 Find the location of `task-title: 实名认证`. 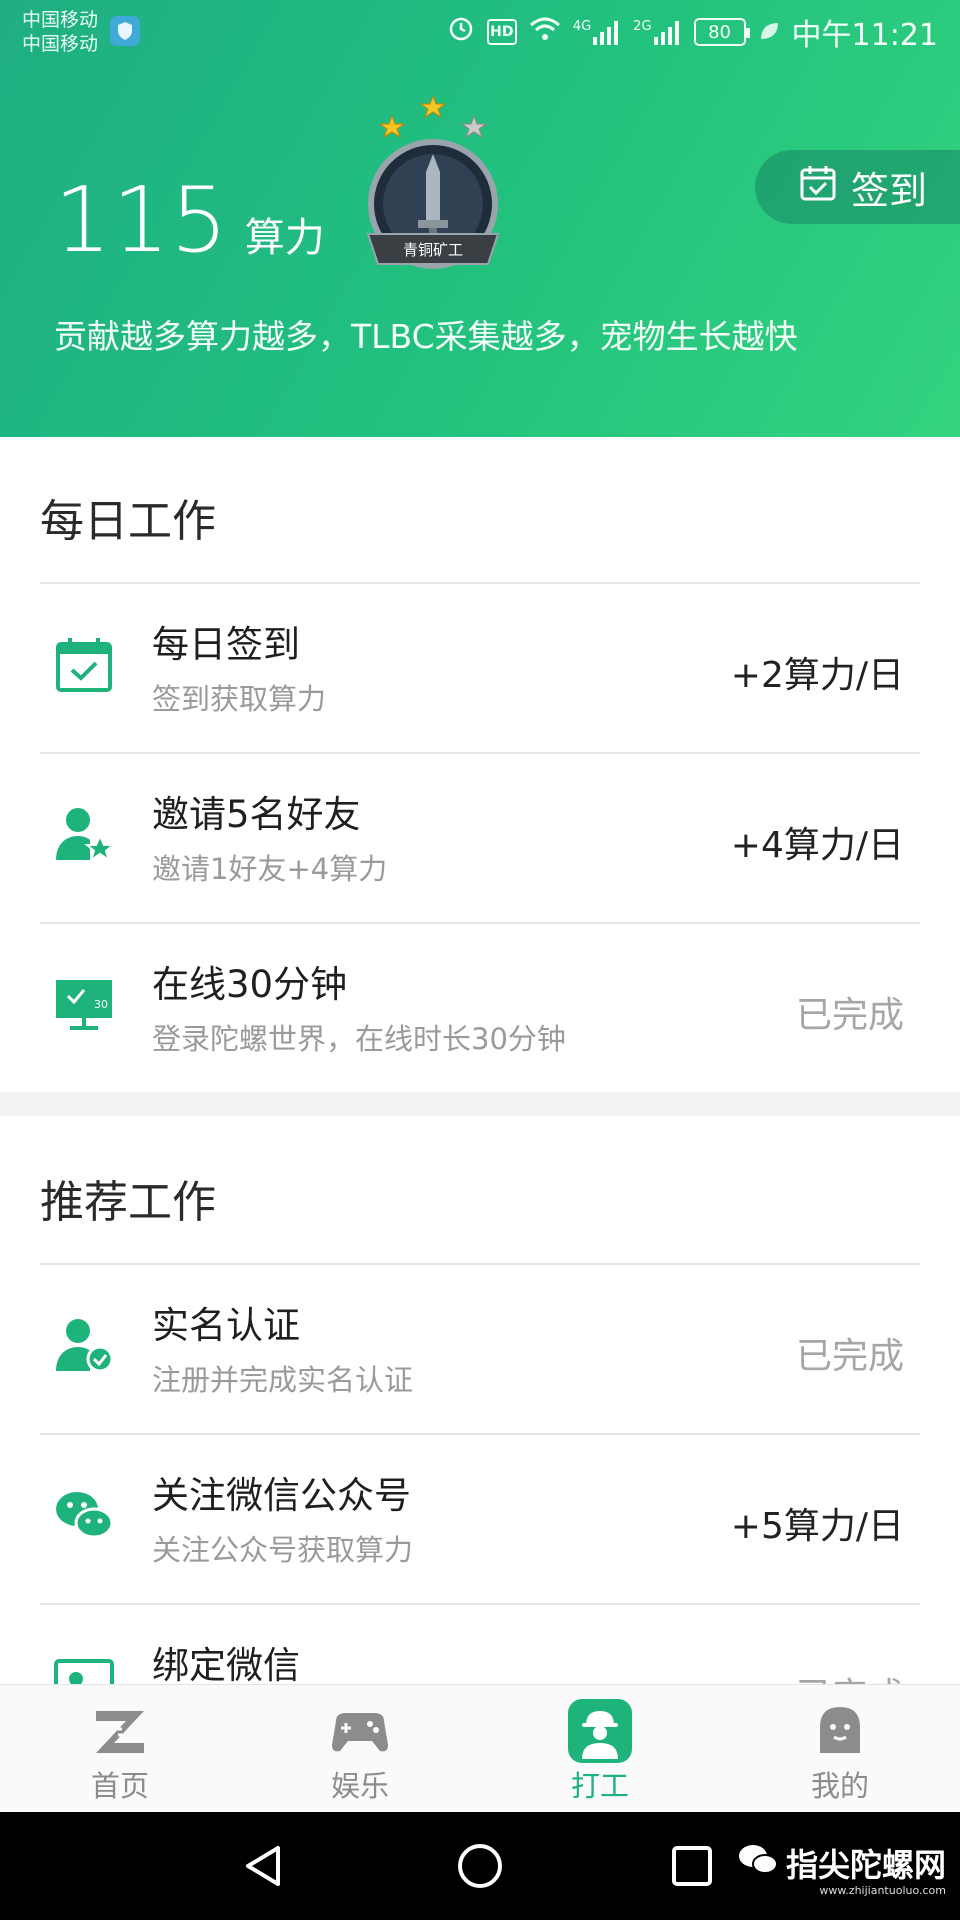

task-title: 实名认证 is located at coordinates (226, 1325).